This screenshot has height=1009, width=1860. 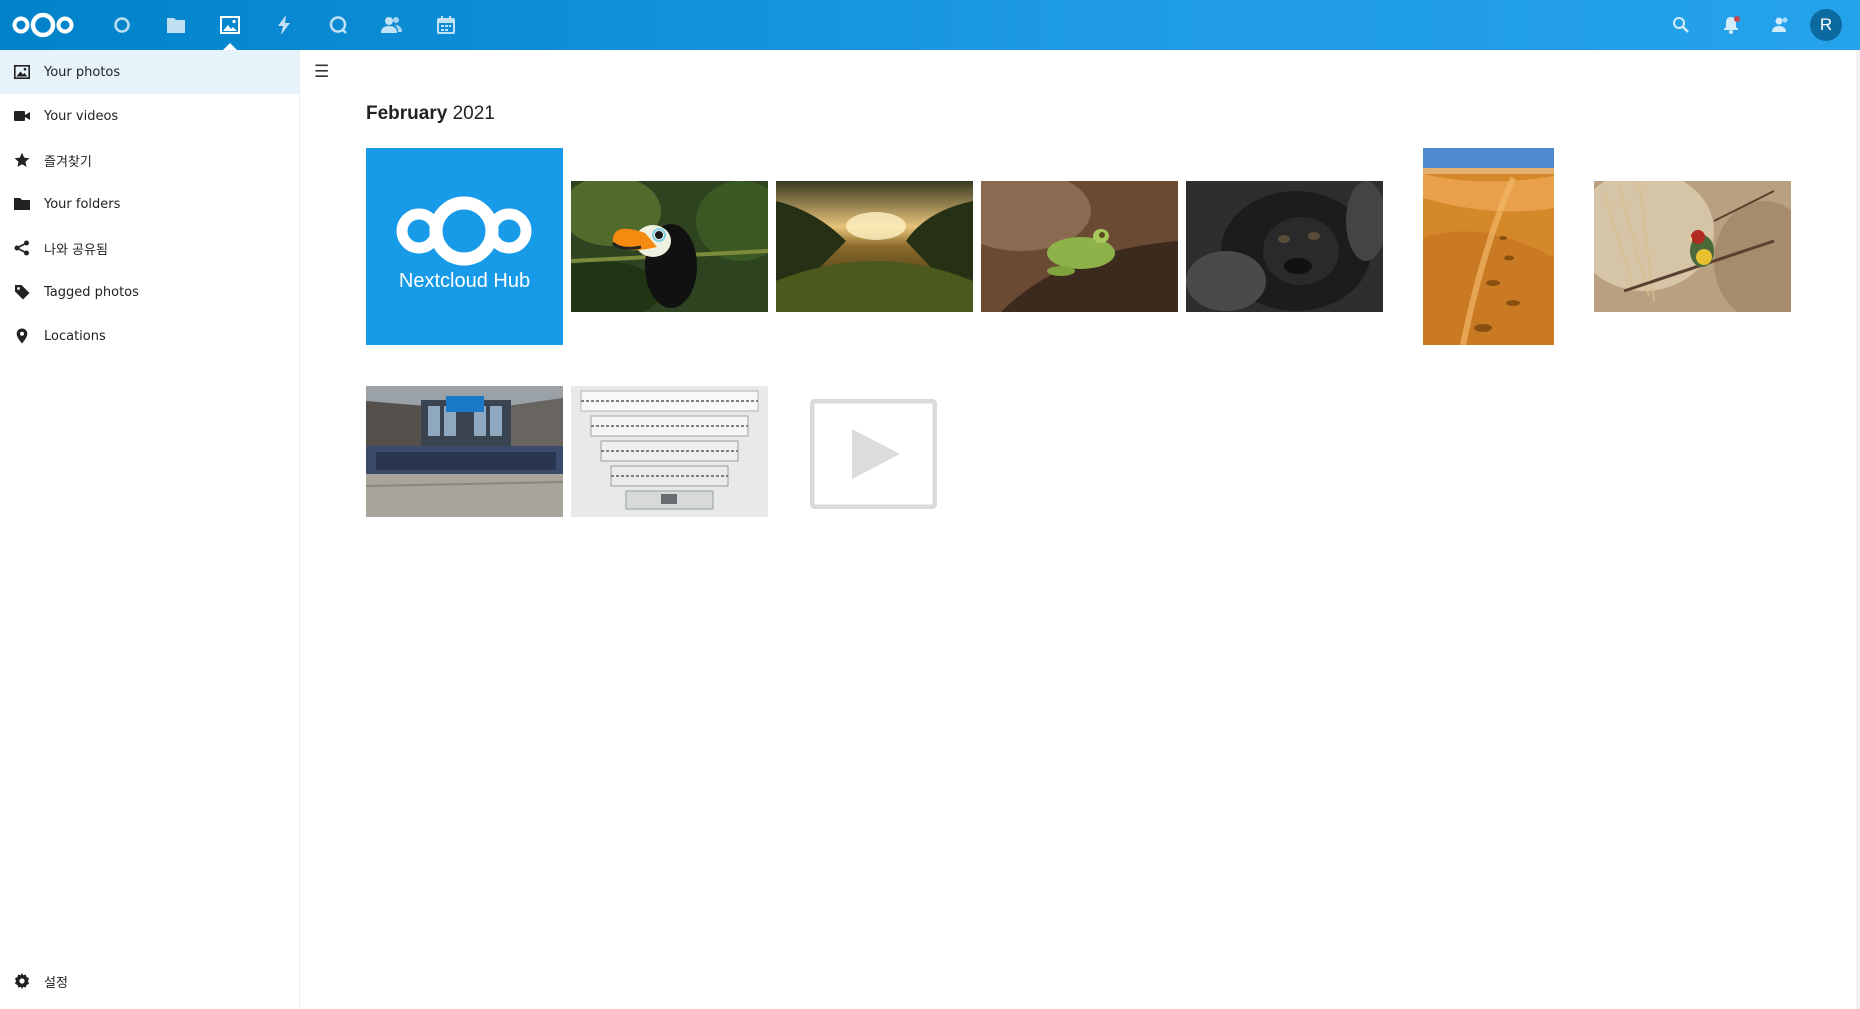 I want to click on star-icon, so click(x=22, y=160).